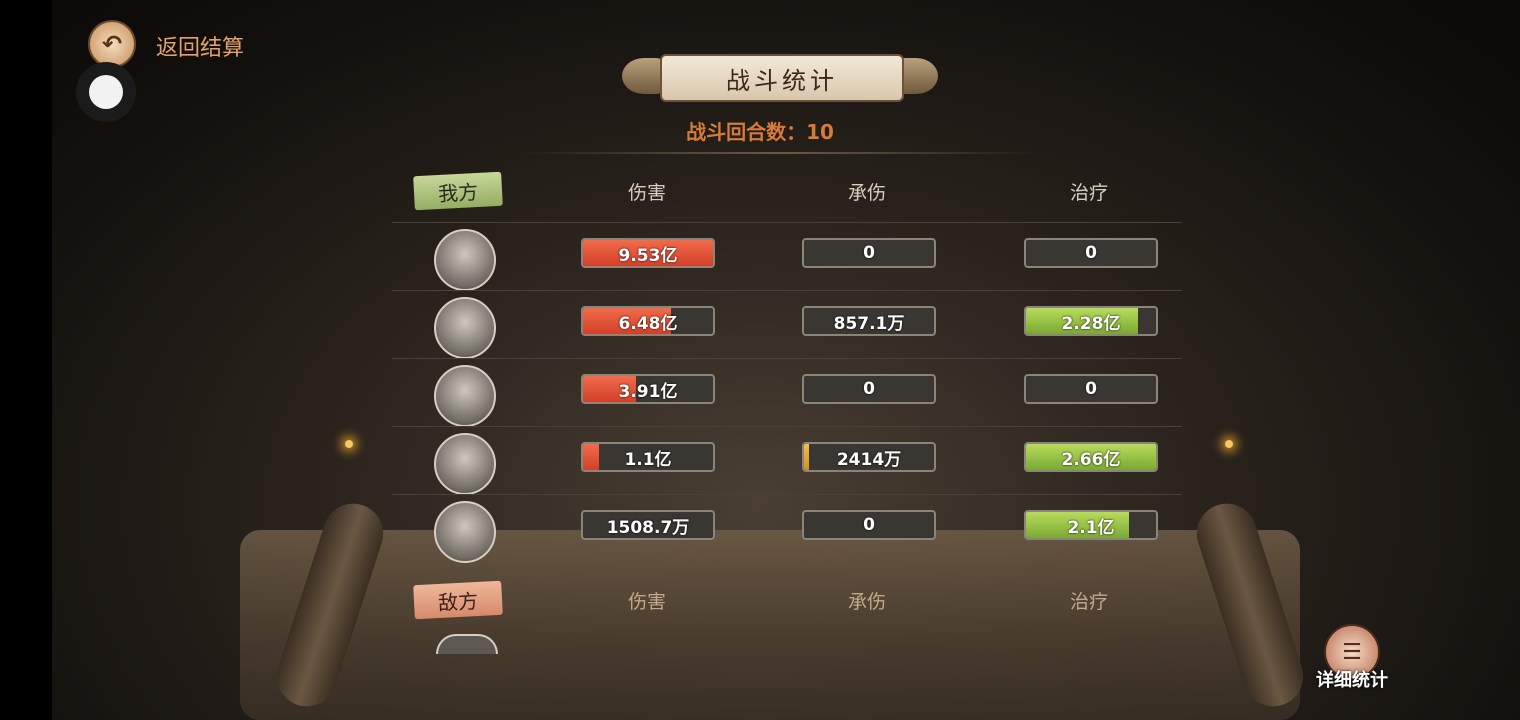 The image size is (1520, 720). I want to click on heal-bar: 2.1亿, so click(1091, 525).